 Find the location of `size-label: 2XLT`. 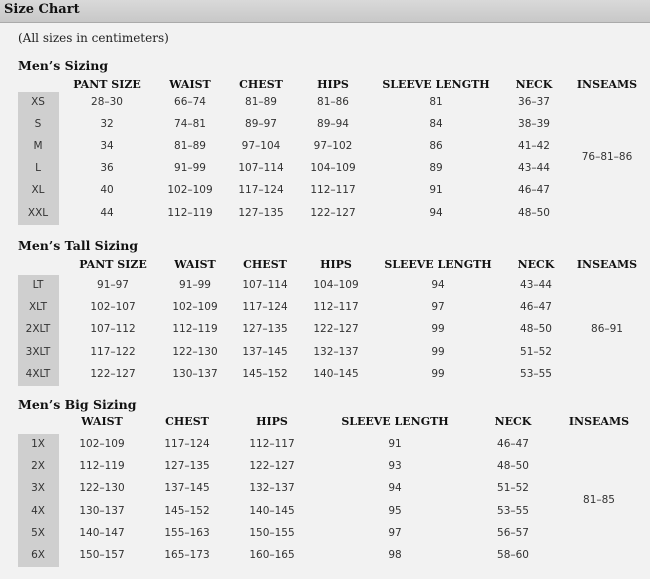

size-label: 2XLT is located at coordinates (38, 329).